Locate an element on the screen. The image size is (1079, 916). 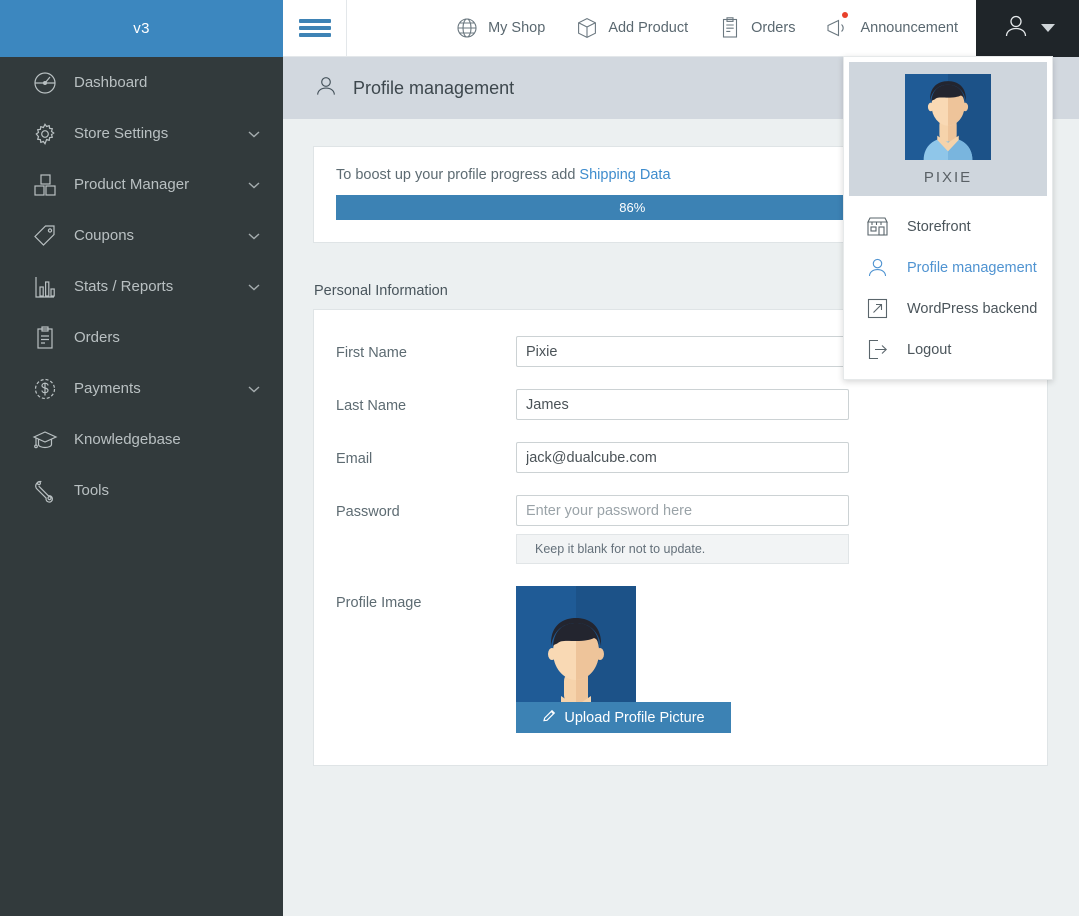
sidebar-item-payments: Payments is located at coordinates (141, 388).